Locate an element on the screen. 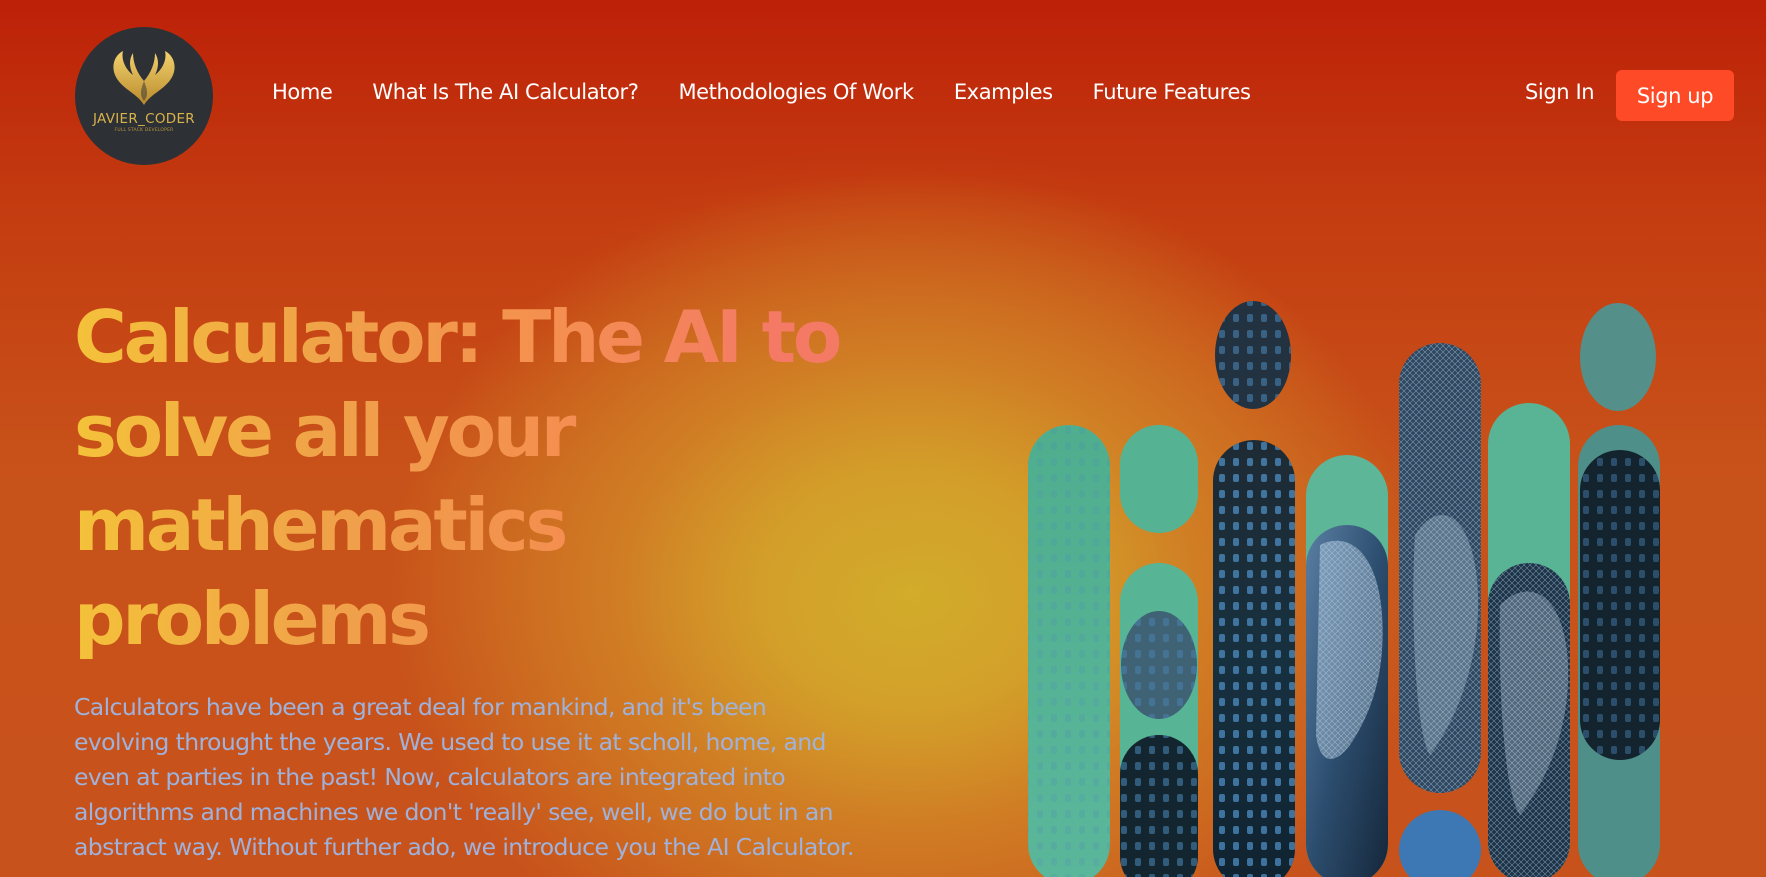 The image size is (1766, 877). sign-up-button: Sign up is located at coordinates (1675, 95).